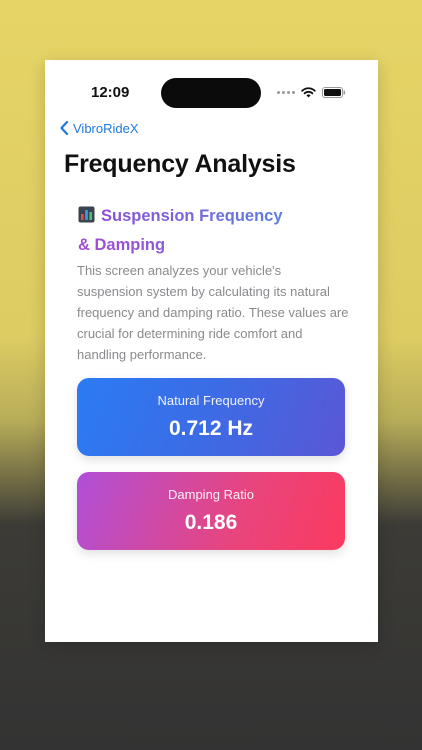 The image size is (422, 750). I want to click on cellular-dots-icon, so click(286, 92).